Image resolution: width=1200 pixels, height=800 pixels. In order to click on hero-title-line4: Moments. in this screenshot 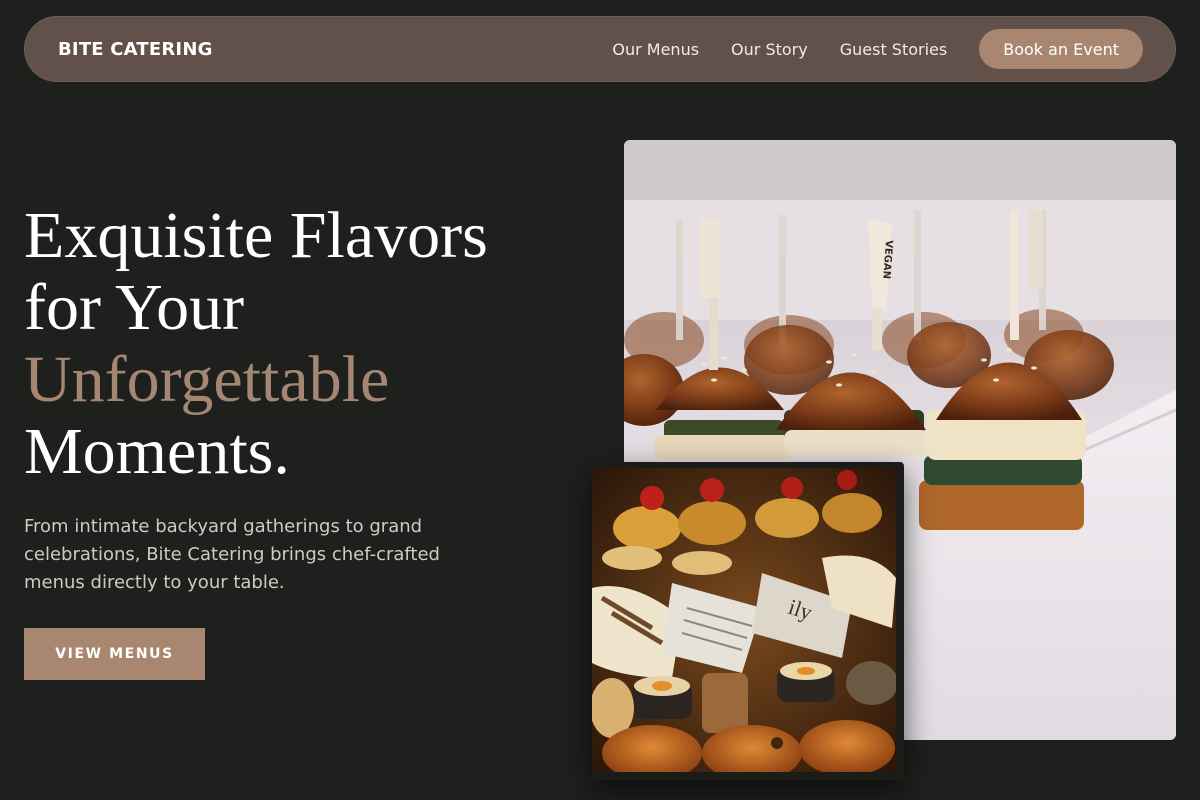, I will do `click(157, 451)`.